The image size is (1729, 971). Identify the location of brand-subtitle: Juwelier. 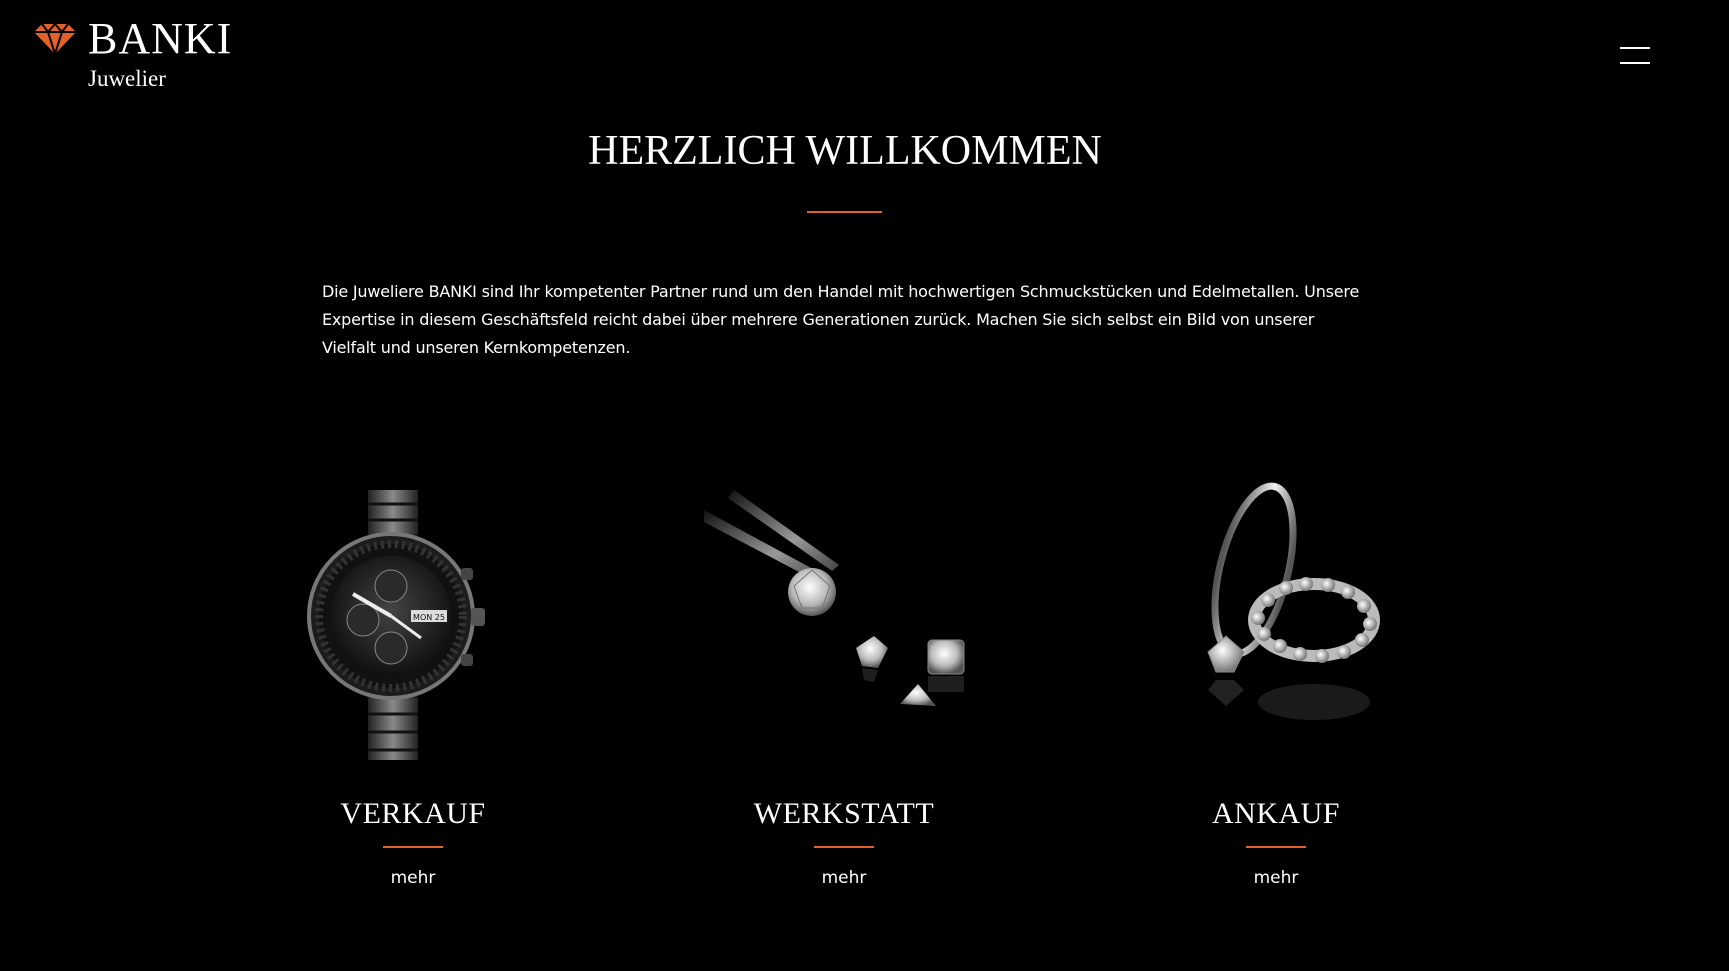
(127, 78).